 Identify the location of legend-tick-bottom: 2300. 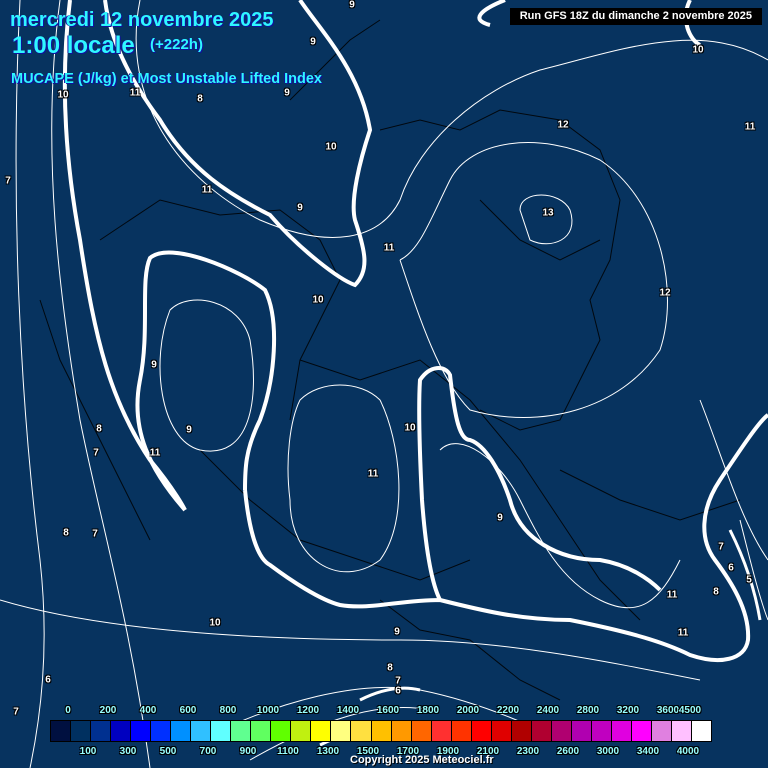
(528, 751).